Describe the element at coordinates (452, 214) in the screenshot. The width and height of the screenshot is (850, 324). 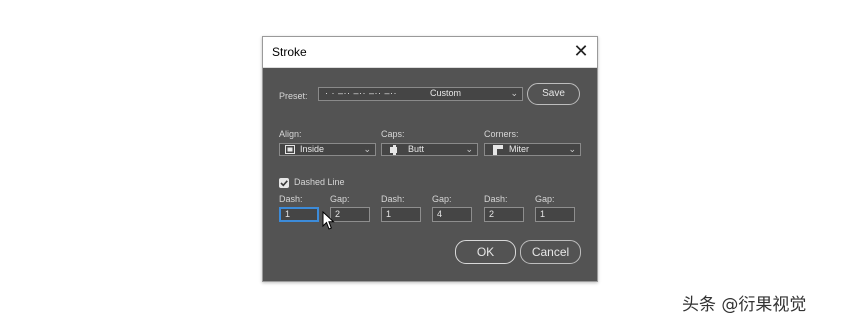
I see `gap-2-input: 4` at that location.